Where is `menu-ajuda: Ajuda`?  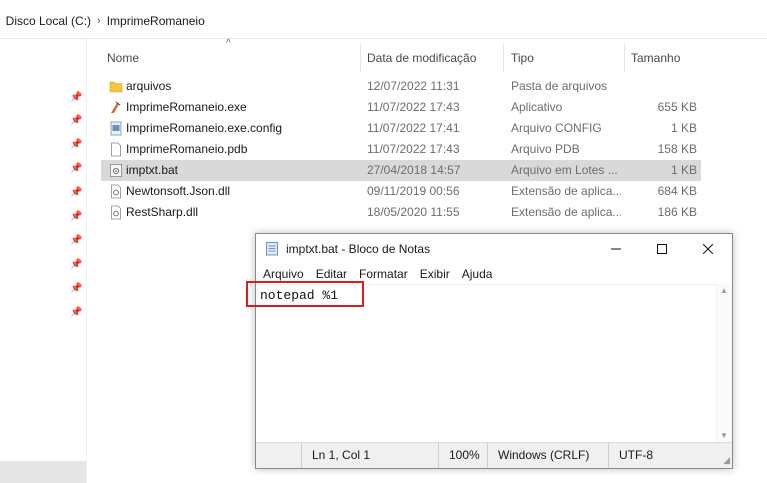 menu-ajuda: Ajuda is located at coordinates (477, 274).